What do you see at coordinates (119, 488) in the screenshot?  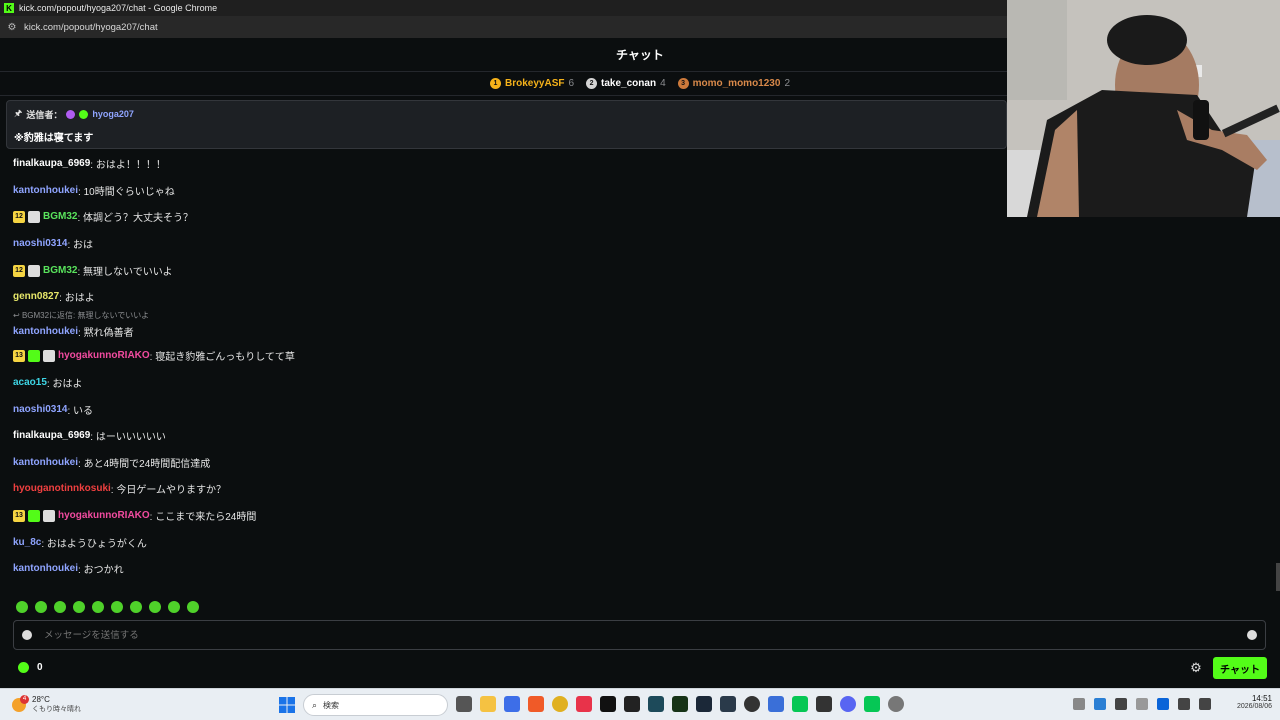 I see `chat-message: hyouganotinnkosuki: 今日ゲームやりますか？` at bounding box center [119, 488].